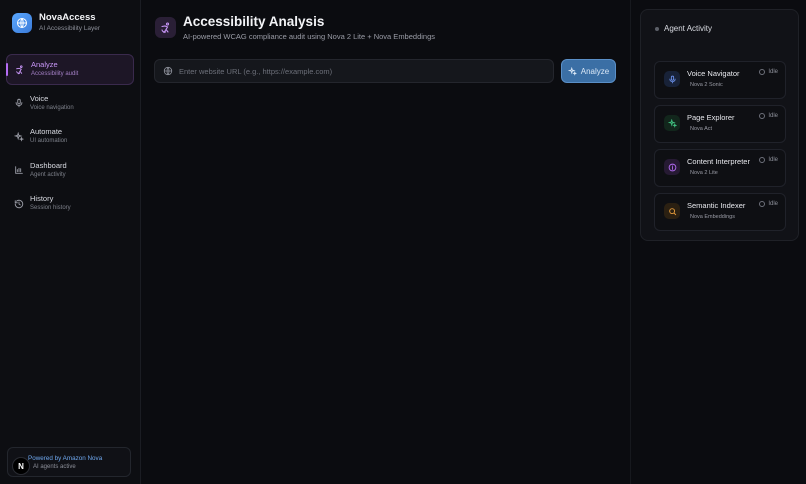  I want to click on panel-title: Agent Activity, so click(688, 28).